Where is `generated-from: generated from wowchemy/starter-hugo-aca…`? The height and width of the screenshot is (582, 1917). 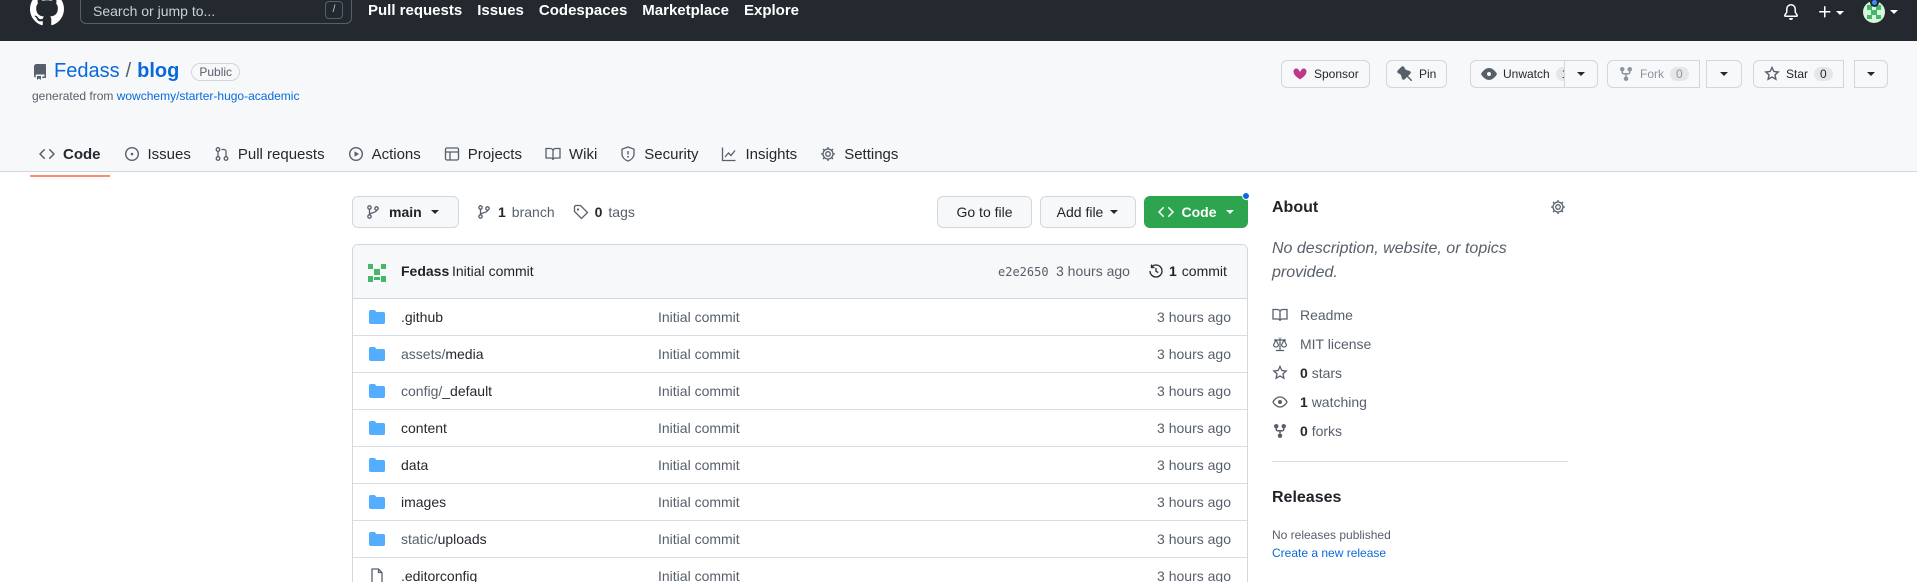
generated-from: generated from wowchemy/starter-hugo-aca… is located at coordinates (165, 96).